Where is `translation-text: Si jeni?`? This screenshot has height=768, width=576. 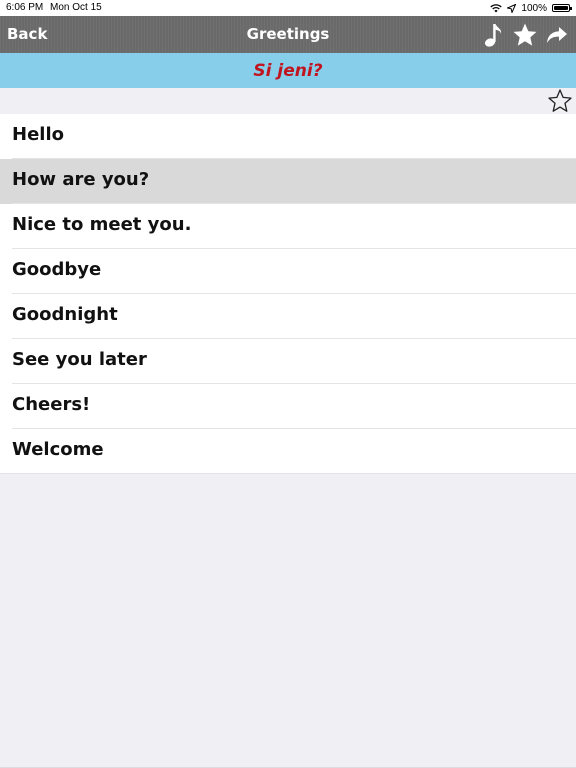 translation-text: Si jeni? is located at coordinates (288, 70).